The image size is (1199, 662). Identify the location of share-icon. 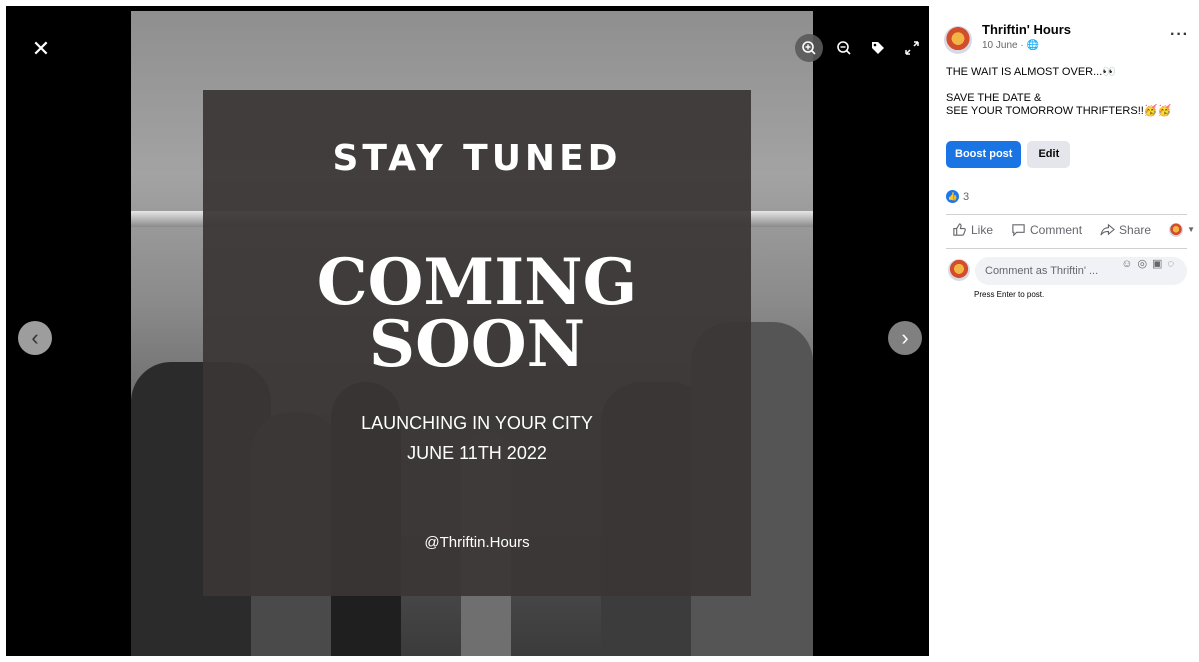
(1107, 229).